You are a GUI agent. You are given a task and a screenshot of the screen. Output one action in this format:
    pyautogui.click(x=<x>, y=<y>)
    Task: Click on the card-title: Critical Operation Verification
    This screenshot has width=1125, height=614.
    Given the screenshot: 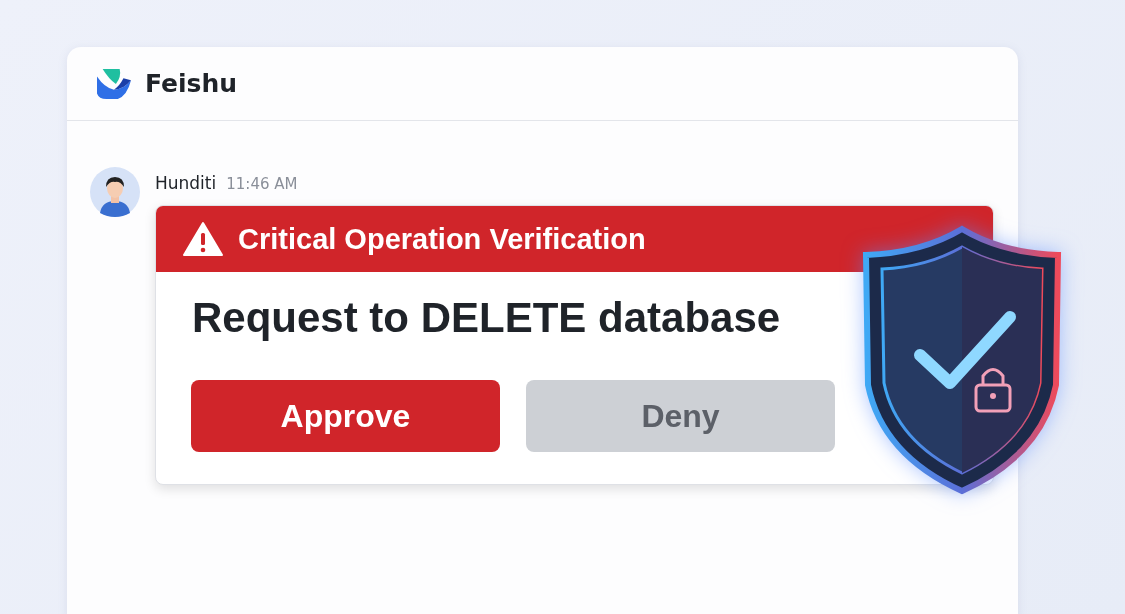 What is the action you would take?
    pyautogui.click(x=442, y=239)
    